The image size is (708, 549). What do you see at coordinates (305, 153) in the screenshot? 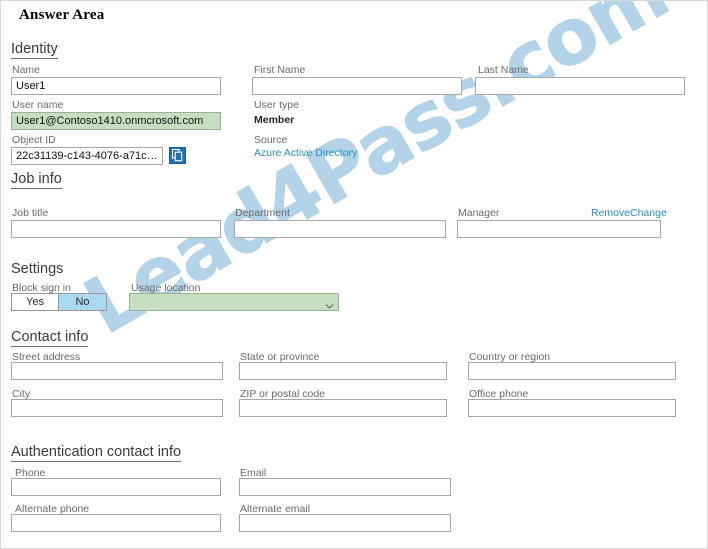
I see `link-source-azure-active-directory: Azure Active Directory` at bounding box center [305, 153].